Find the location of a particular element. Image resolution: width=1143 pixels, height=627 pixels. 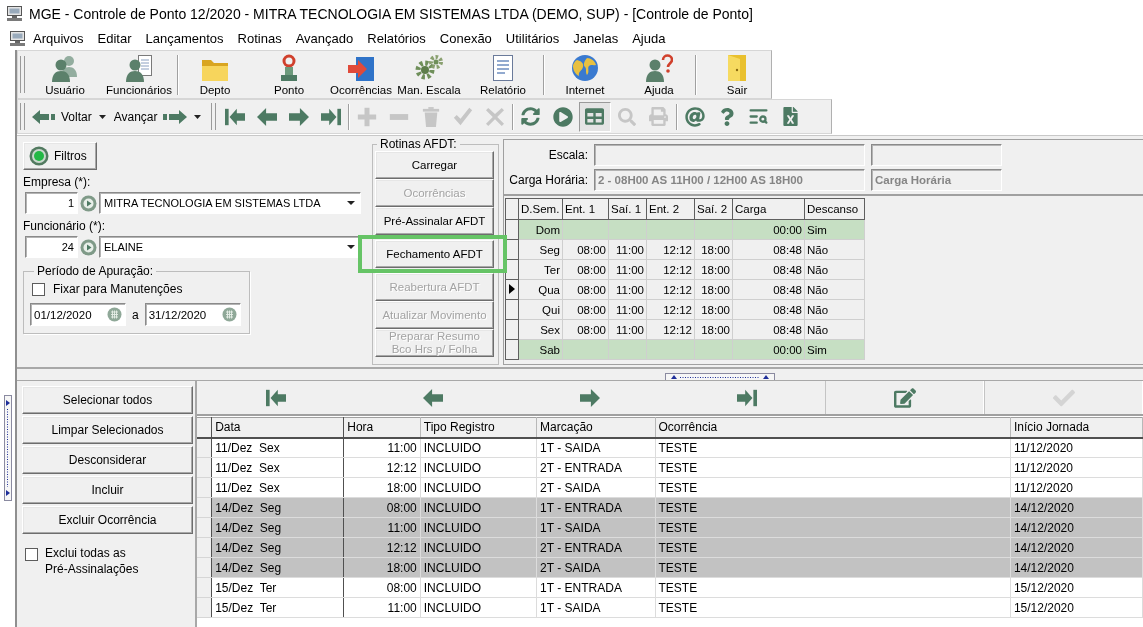

toolbar-button: Internet is located at coordinates (585, 74).